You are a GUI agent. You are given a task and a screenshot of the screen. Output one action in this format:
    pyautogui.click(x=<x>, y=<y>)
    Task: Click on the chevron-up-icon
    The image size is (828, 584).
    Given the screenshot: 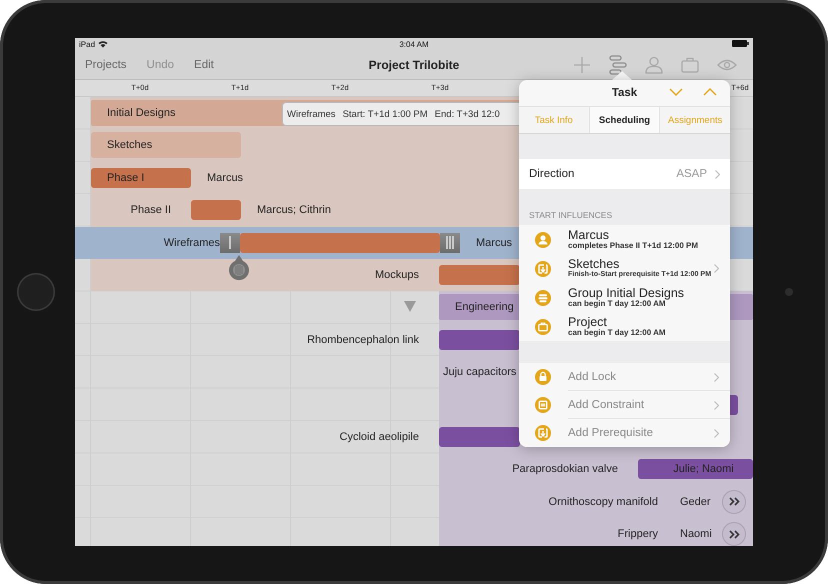 What is the action you would take?
    pyautogui.click(x=710, y=92)
    